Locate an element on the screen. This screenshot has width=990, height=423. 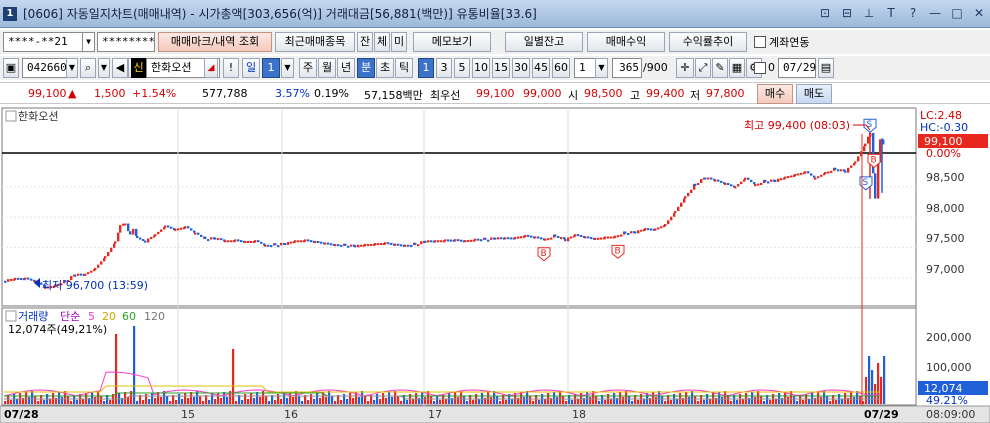
period-minute-button: 분 is located at coordinates (366, 68).